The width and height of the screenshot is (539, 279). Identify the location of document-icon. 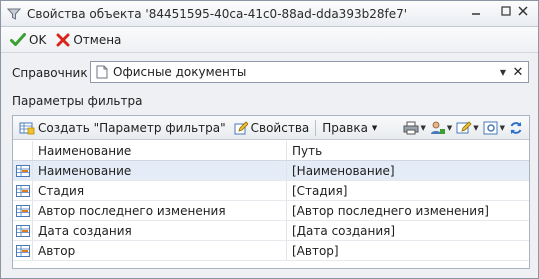
(102, 72).